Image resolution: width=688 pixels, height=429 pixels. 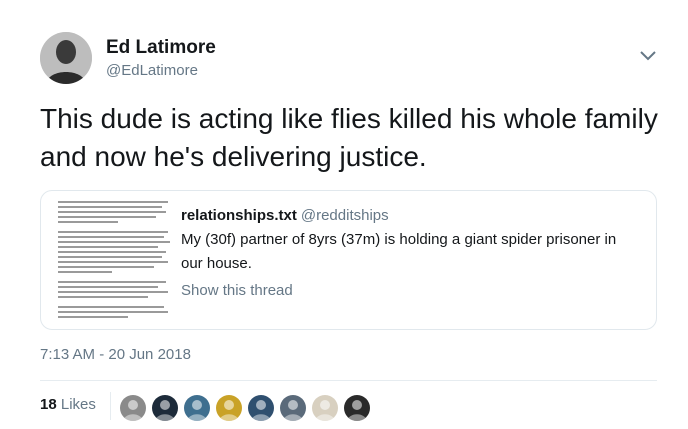 I want to click on quoted-author-name: relationships.txt, so click(x=239, y=215).